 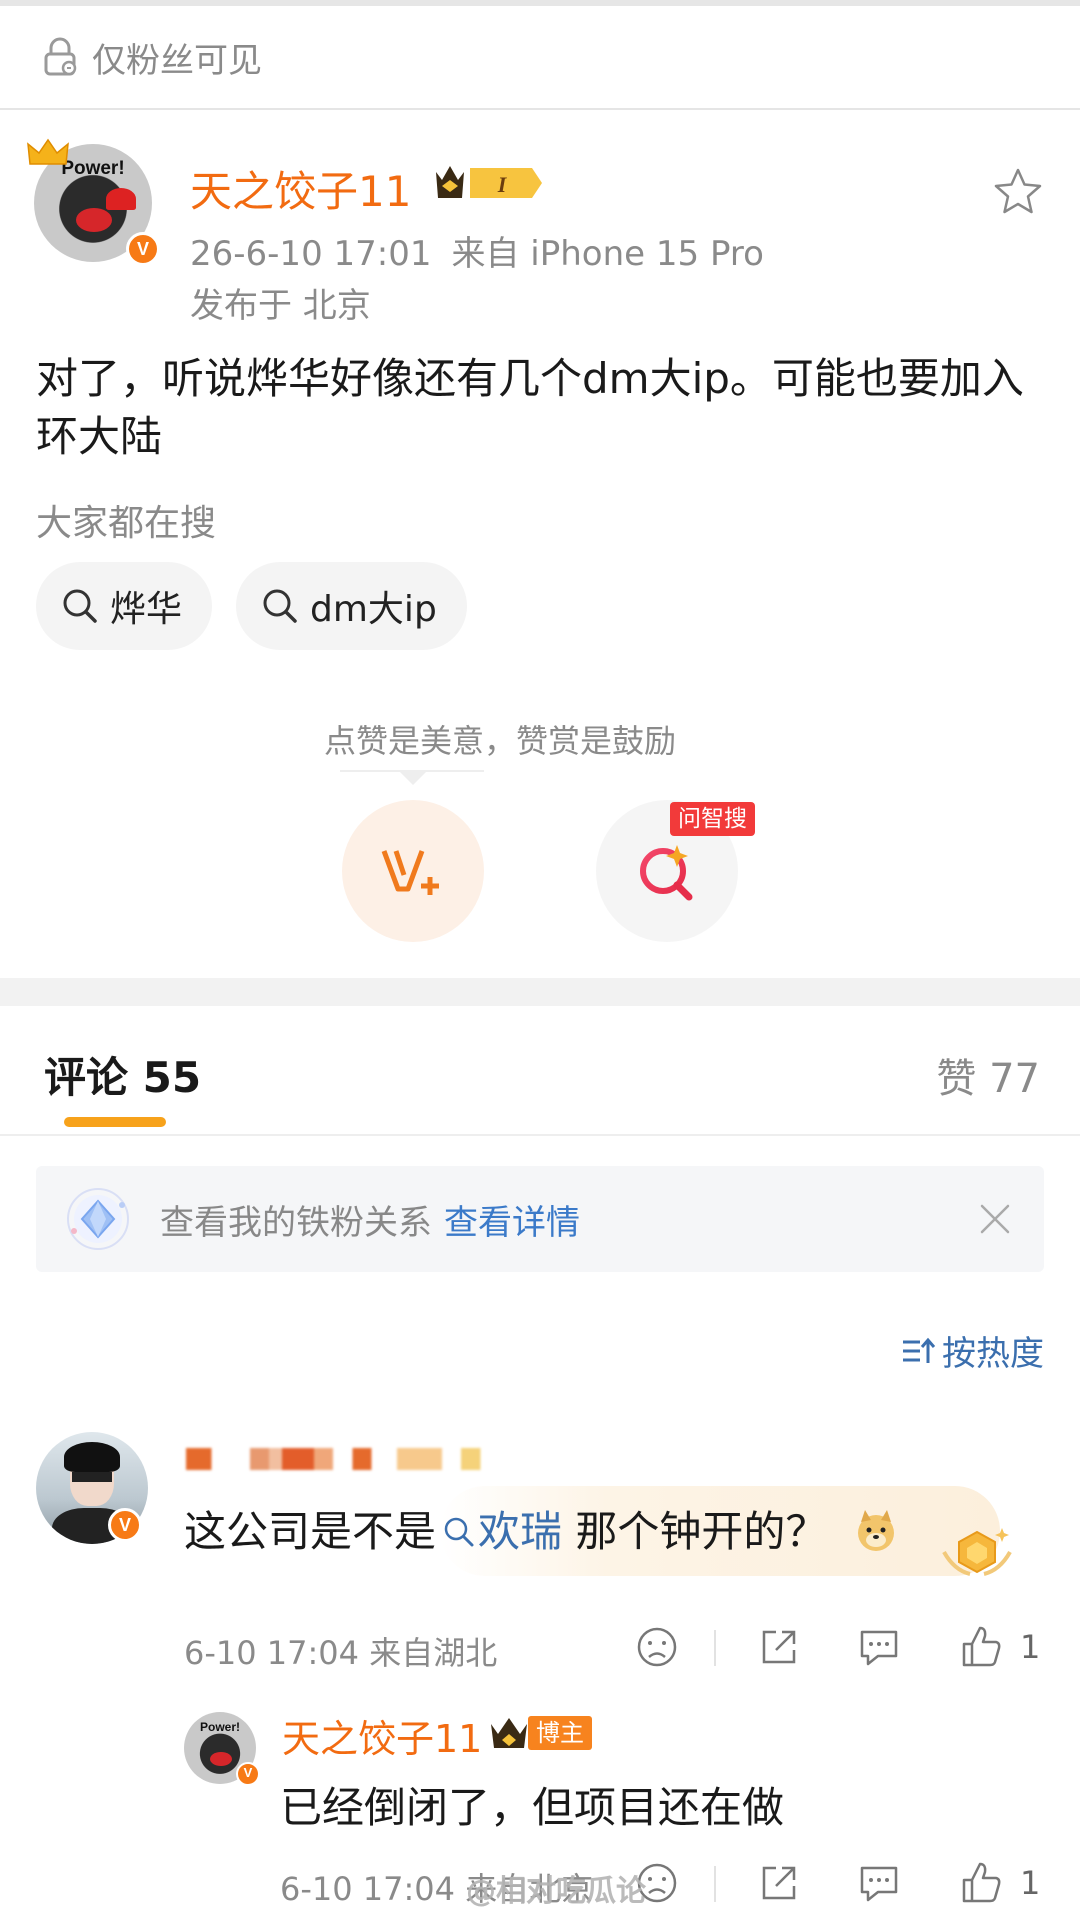 What do you see at coordinates (995, 1219) in the screenshot?
I see `close-icon` at bounding box center [995, 1219].